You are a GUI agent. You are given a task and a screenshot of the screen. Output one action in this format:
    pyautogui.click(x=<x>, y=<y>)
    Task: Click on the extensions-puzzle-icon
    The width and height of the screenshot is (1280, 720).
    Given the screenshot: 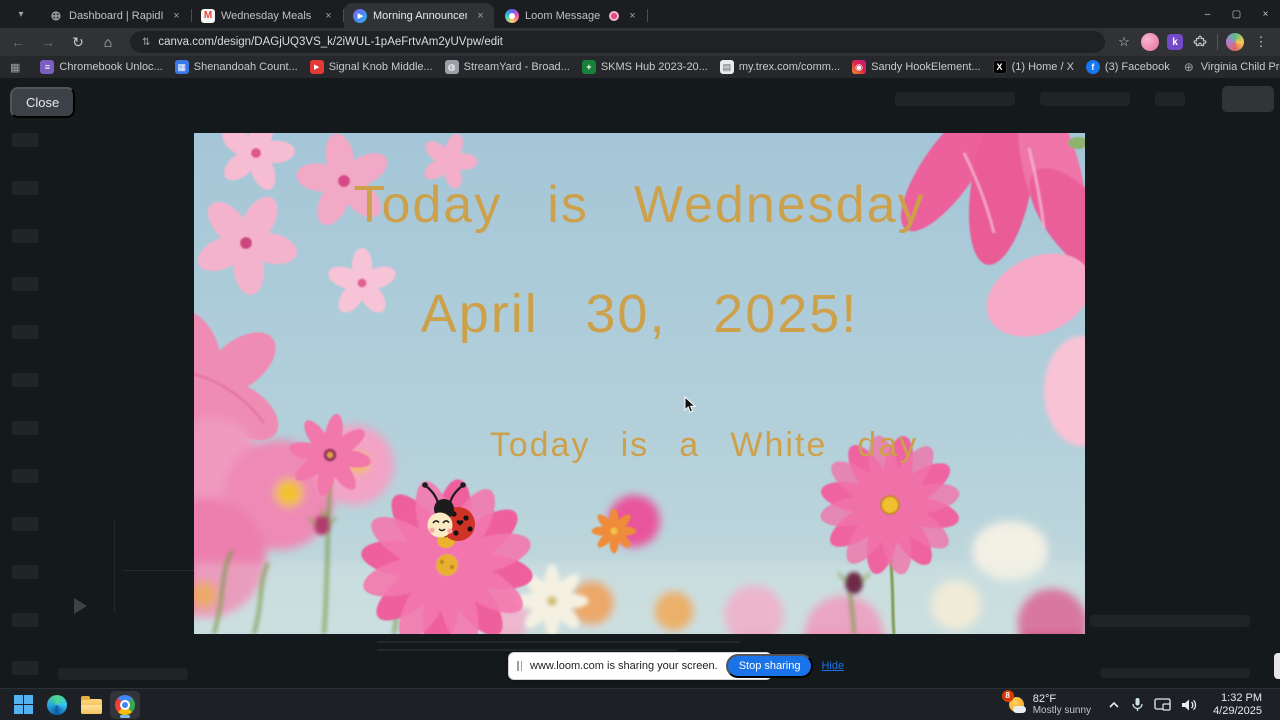 What is the action you would take?
    pyautogui.click(x=1200, y=42)
    